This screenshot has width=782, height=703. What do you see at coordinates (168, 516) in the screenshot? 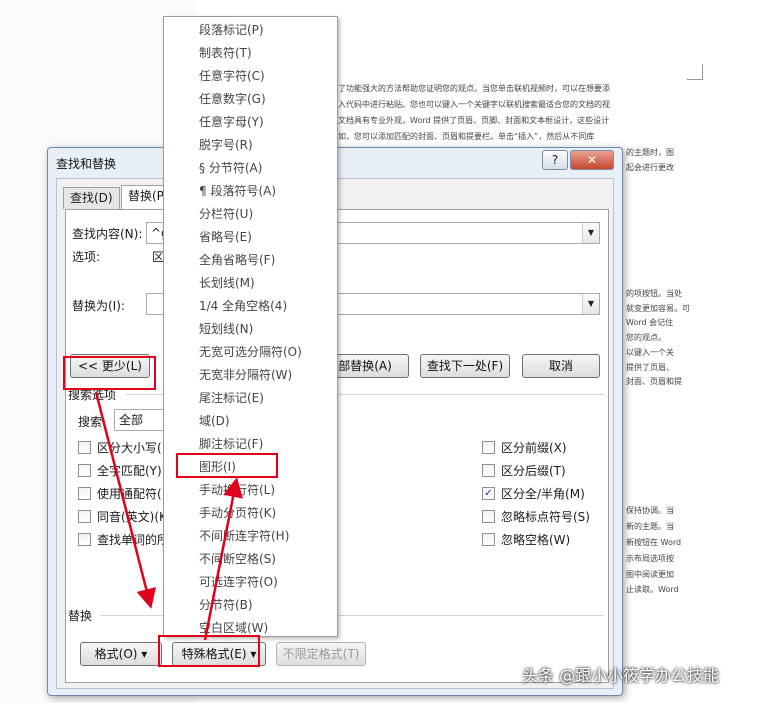
I see `annotation-arrows` at bounding box center [168, 516].